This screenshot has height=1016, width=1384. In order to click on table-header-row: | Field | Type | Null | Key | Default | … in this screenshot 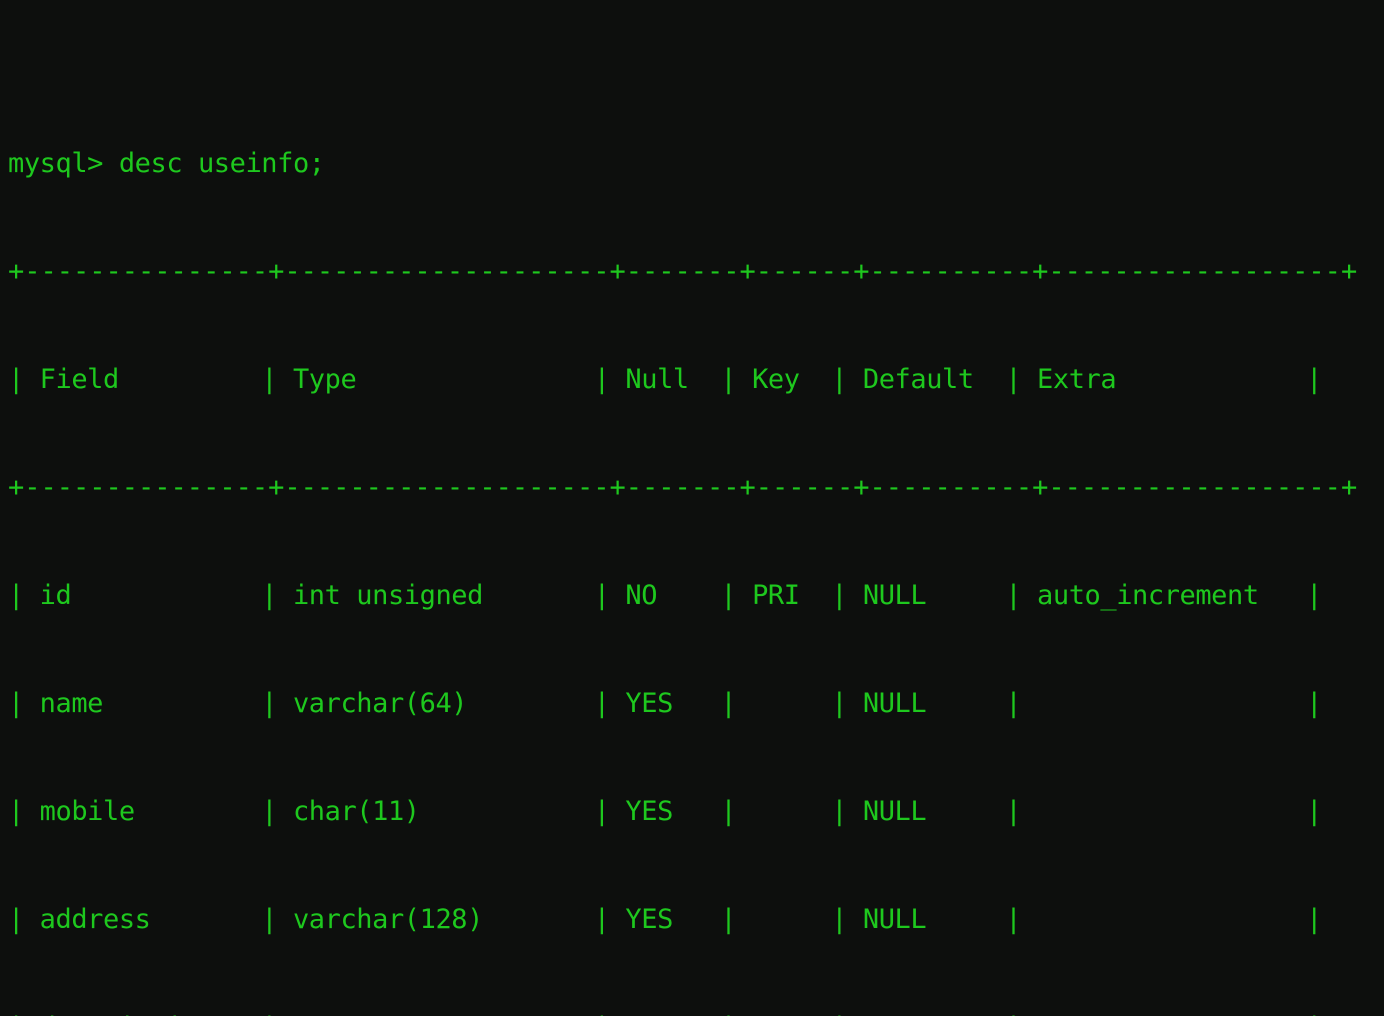, I will do `click(665, 379)`.